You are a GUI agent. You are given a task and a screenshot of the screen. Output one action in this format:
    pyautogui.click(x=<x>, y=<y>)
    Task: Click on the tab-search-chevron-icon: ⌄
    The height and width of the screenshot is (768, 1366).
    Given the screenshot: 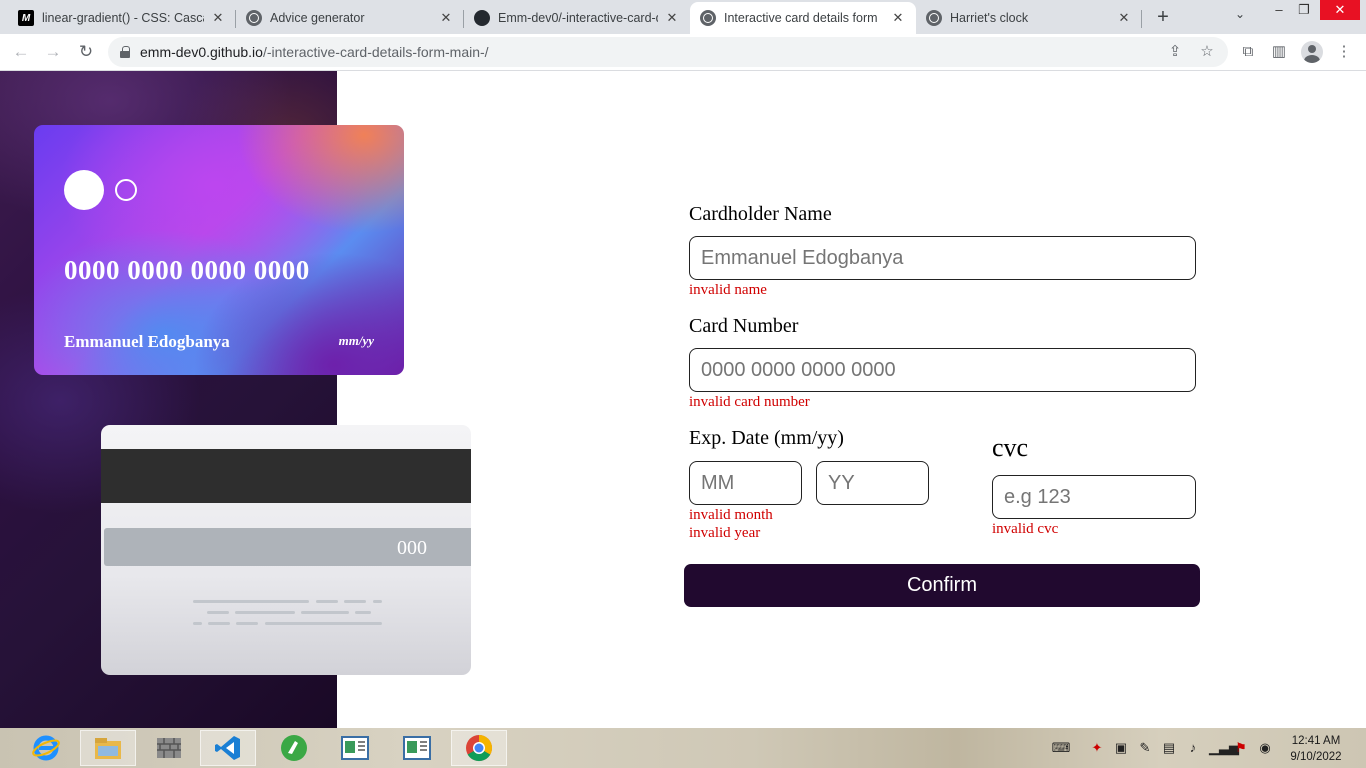 What is the action you would take?
    pyautogui.click(x=1240, y=17)
    